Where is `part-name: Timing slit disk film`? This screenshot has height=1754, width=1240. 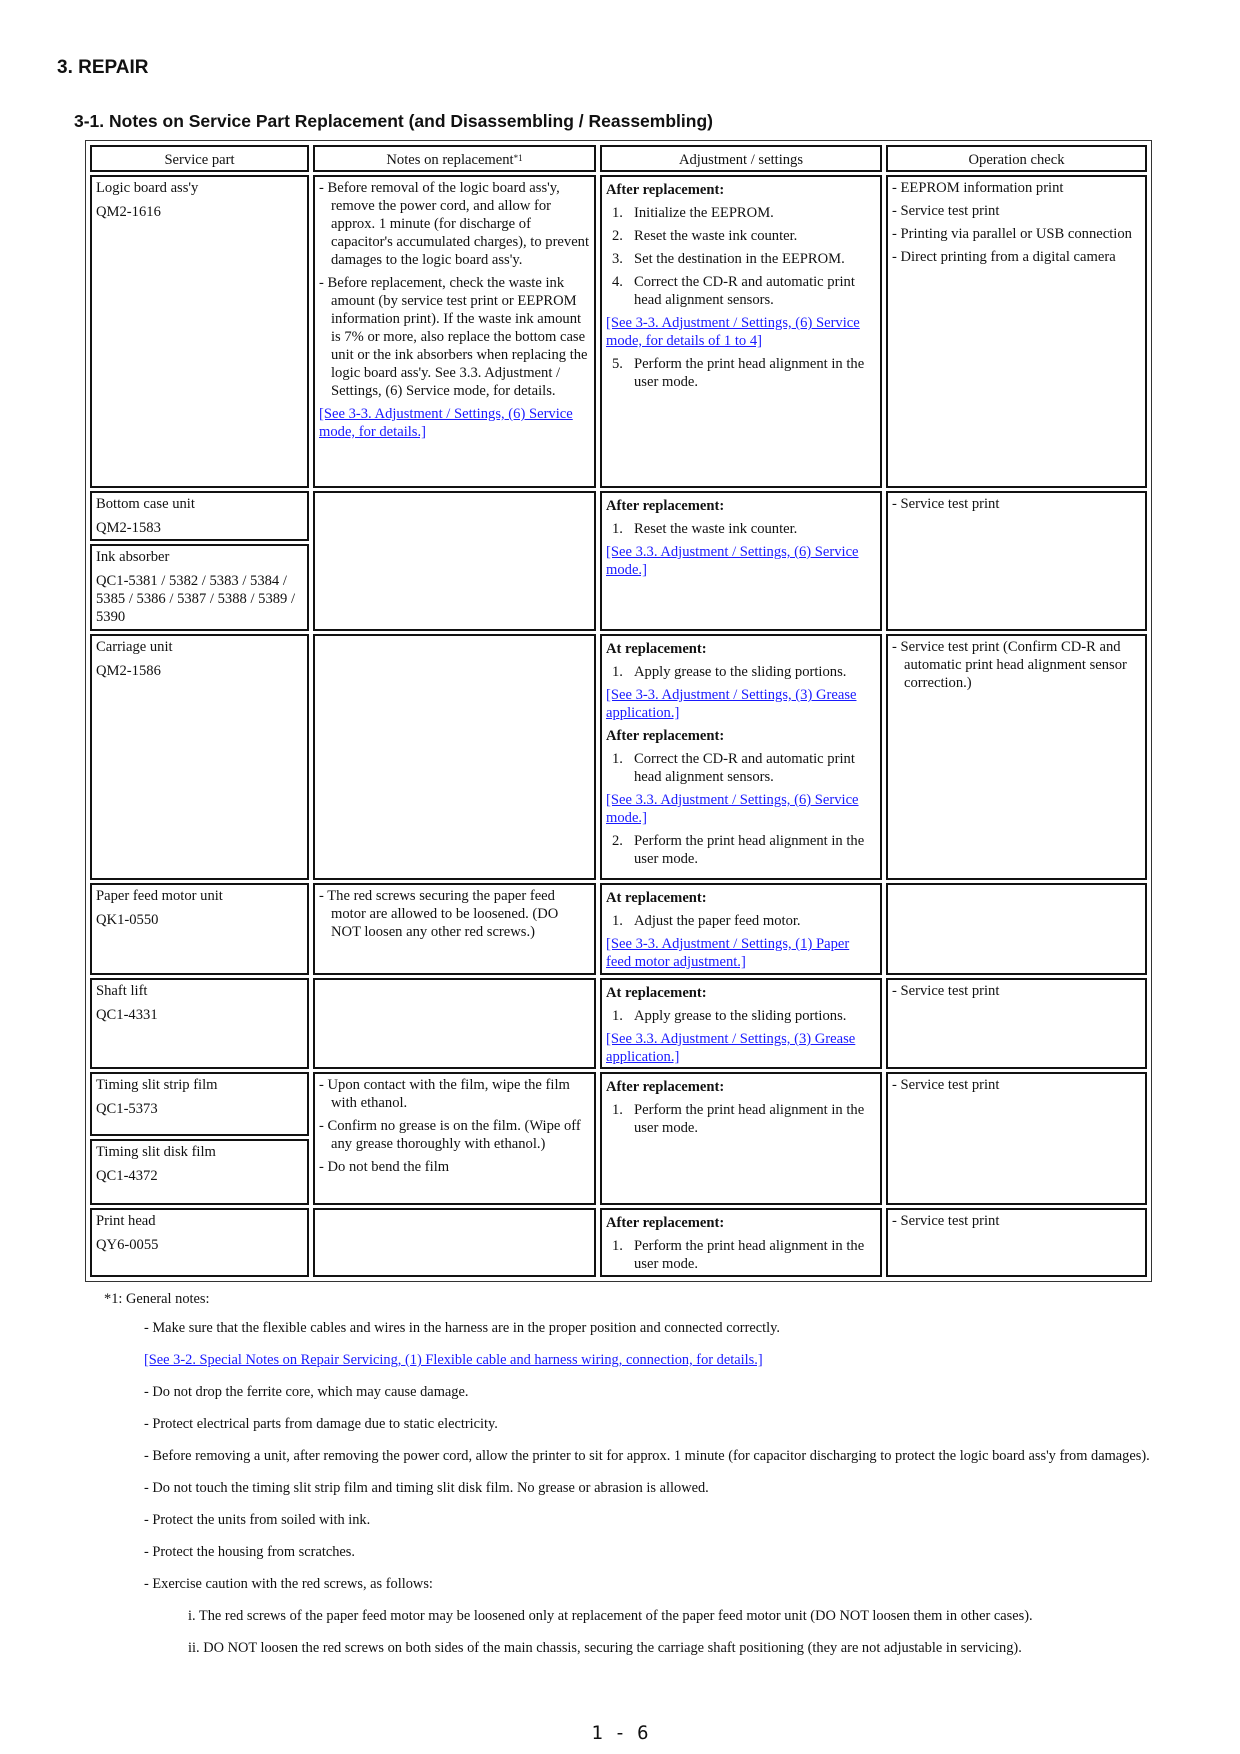
part-name: Timing slit disk film is located at coordinates (156, 1152).